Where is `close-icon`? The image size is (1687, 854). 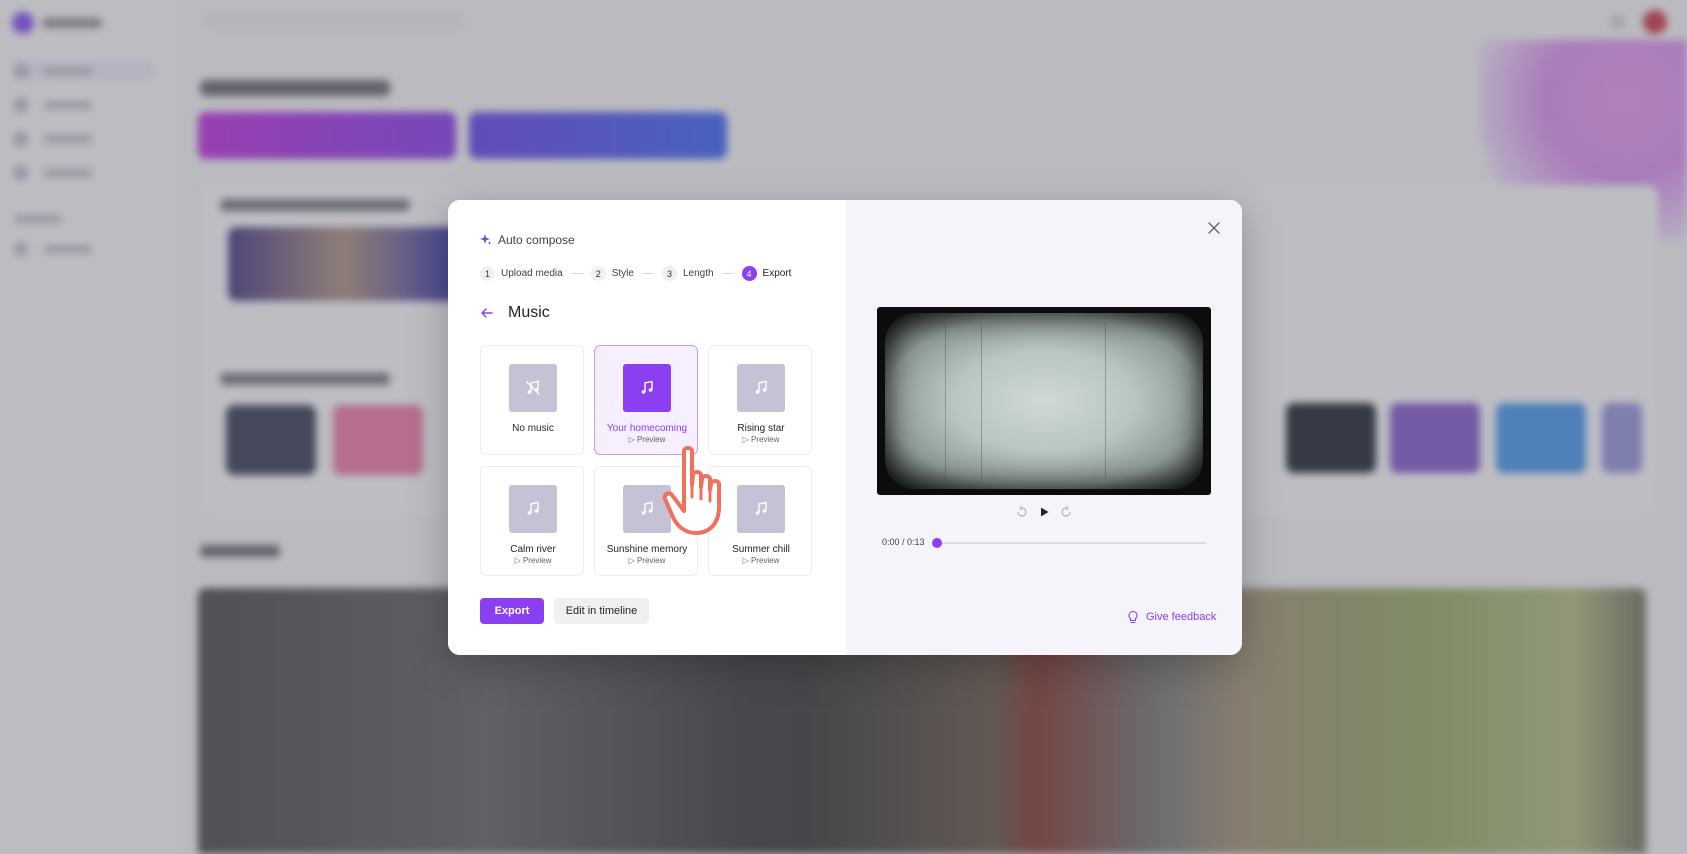 close-icon is located at coordinates (1214, 228).